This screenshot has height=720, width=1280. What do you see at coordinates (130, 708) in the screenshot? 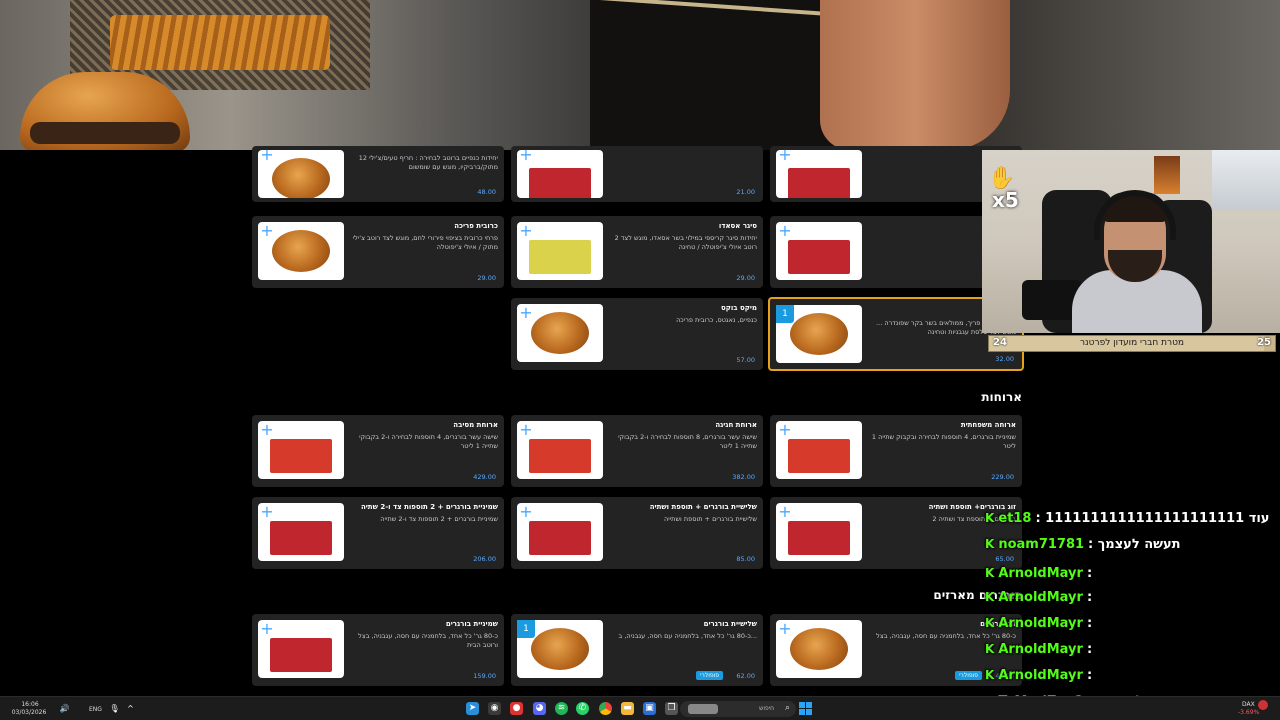
I see `tray-chevron-up-icon: ^` at bounding box center [130, 708].